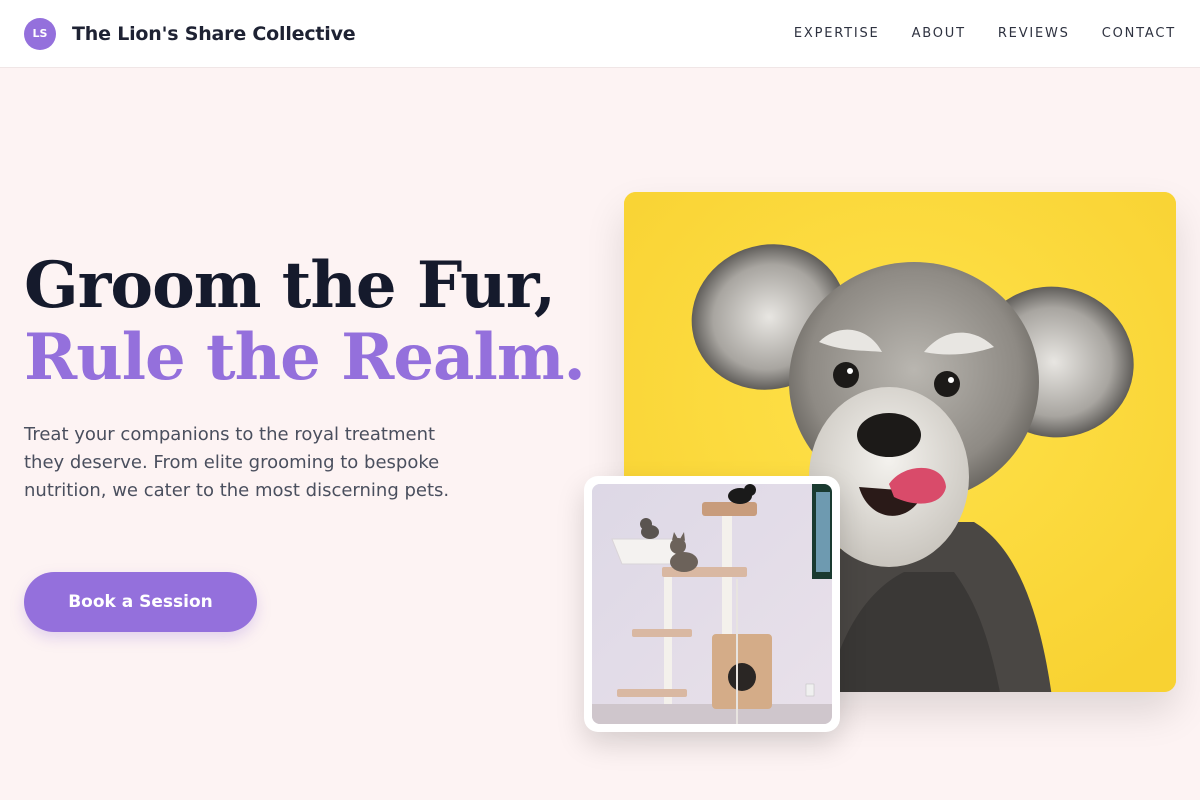 Image resolution: width=1200 pixels, height=800 pixels. I want to click on nav-link-reviews: REVIEWS, so click(1034, 33).